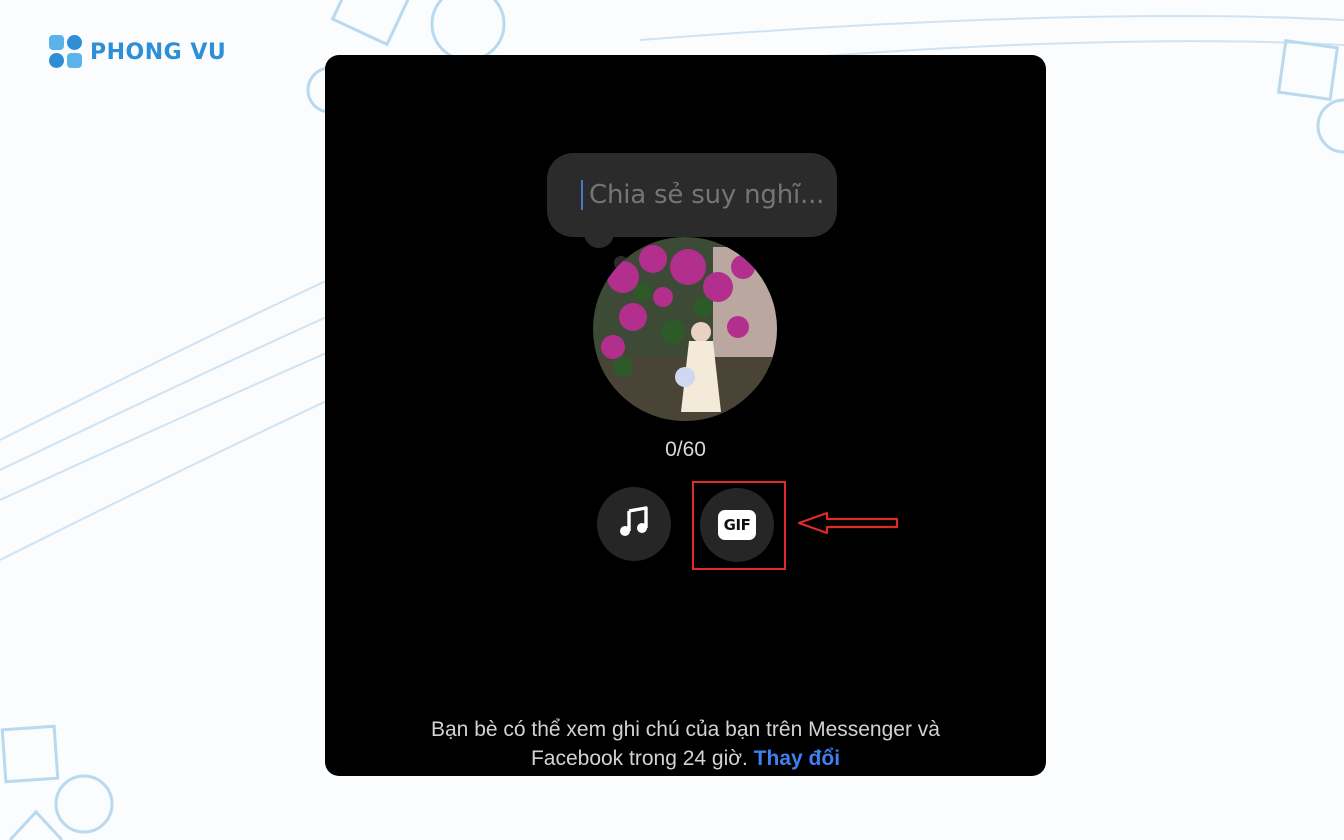 The width and height of the screenshot is (1344, 840). I want to click on music-button, so click(634, 524).